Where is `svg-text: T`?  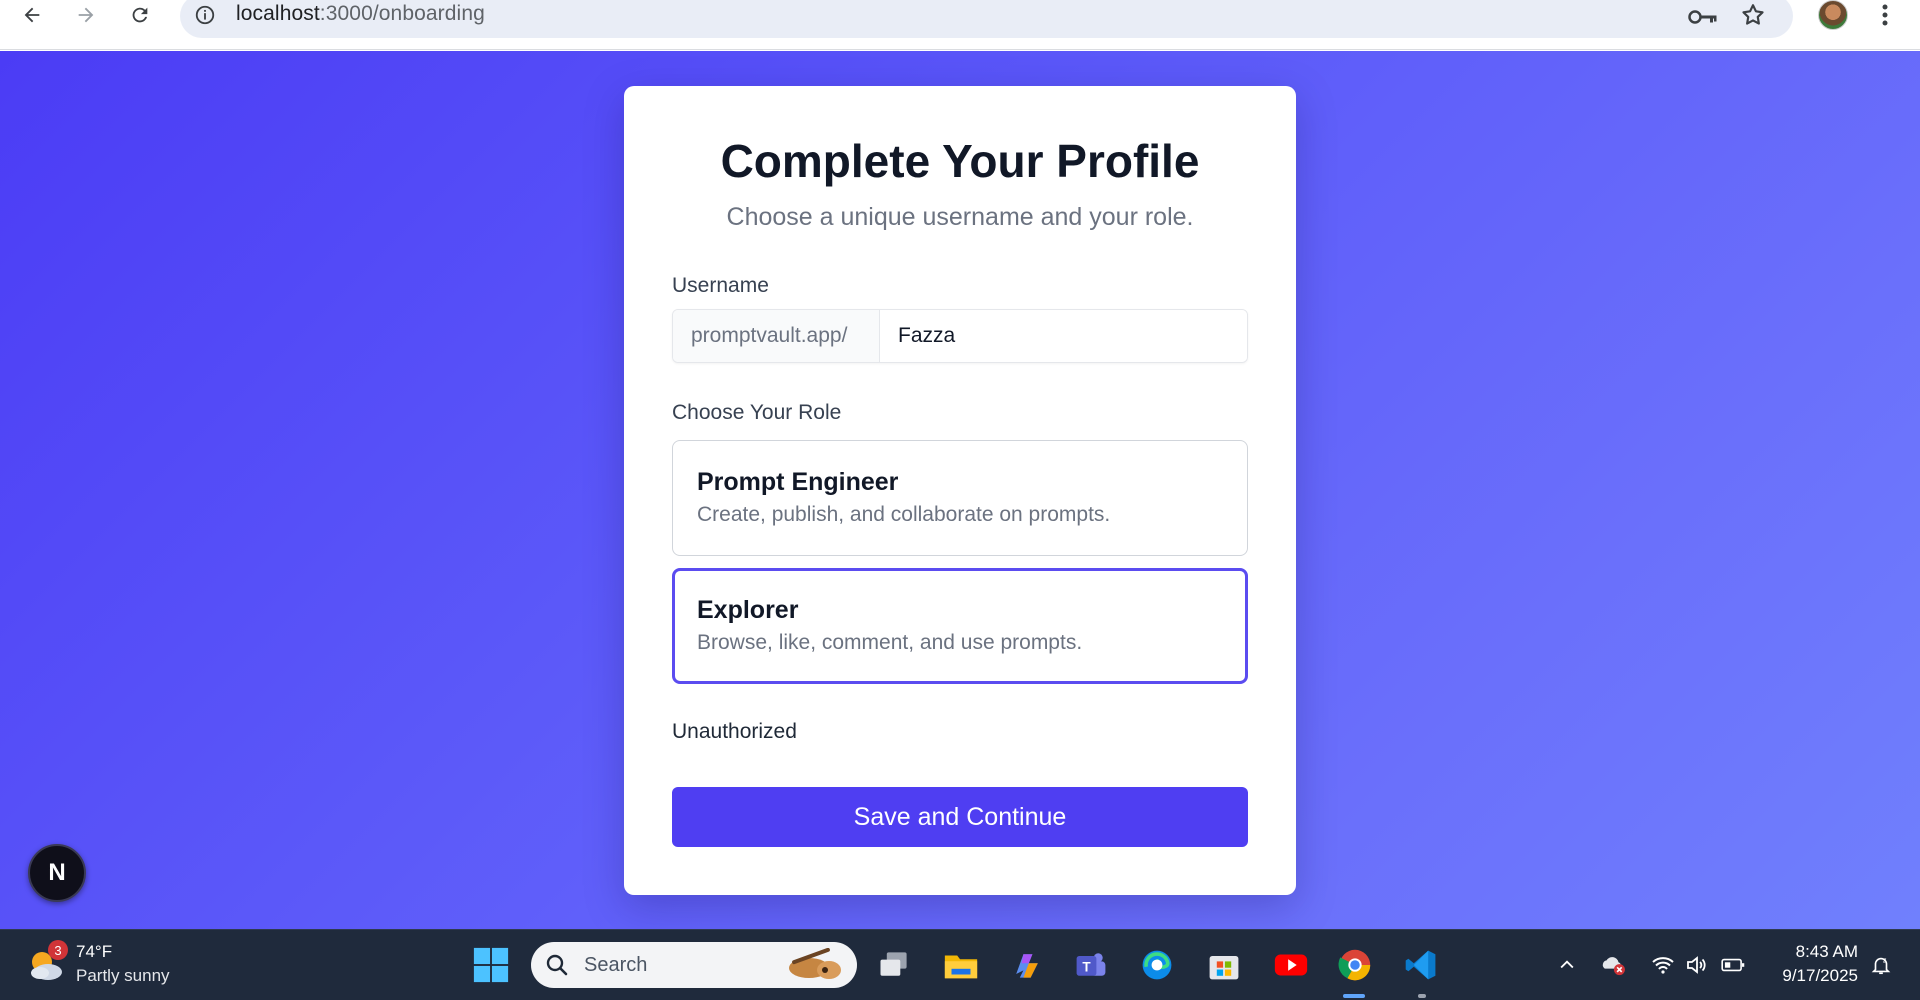 svg-text: T is located at coordinates (1086, 966).